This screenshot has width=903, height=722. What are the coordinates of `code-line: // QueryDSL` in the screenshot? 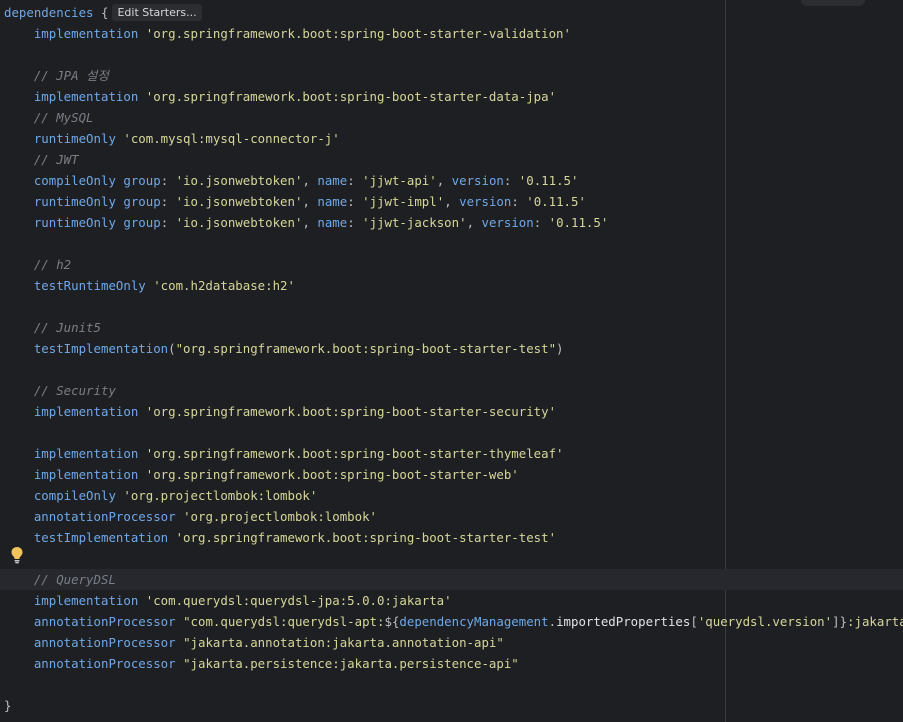 It's located at (451, 579).